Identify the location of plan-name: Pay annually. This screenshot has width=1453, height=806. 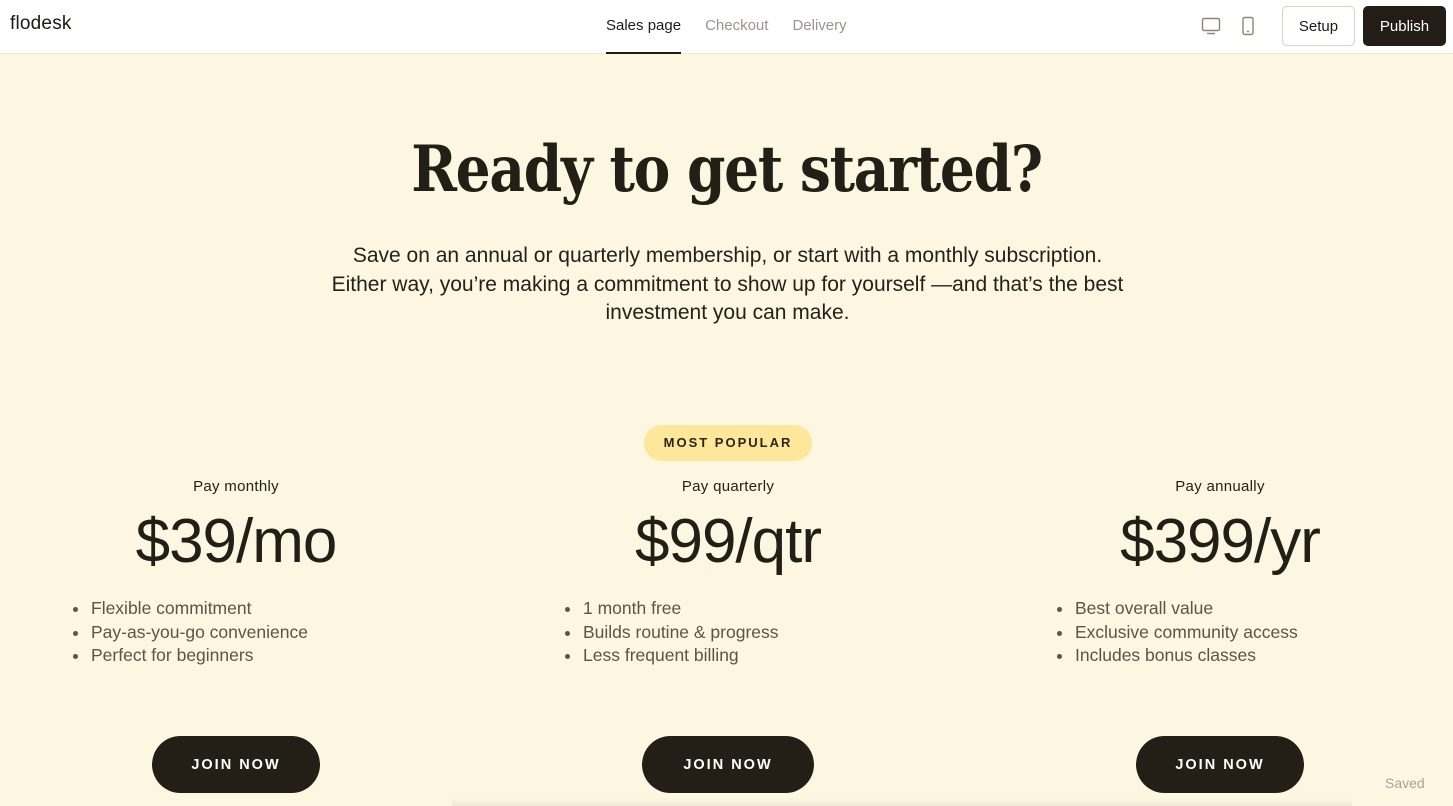
(1220, 486).